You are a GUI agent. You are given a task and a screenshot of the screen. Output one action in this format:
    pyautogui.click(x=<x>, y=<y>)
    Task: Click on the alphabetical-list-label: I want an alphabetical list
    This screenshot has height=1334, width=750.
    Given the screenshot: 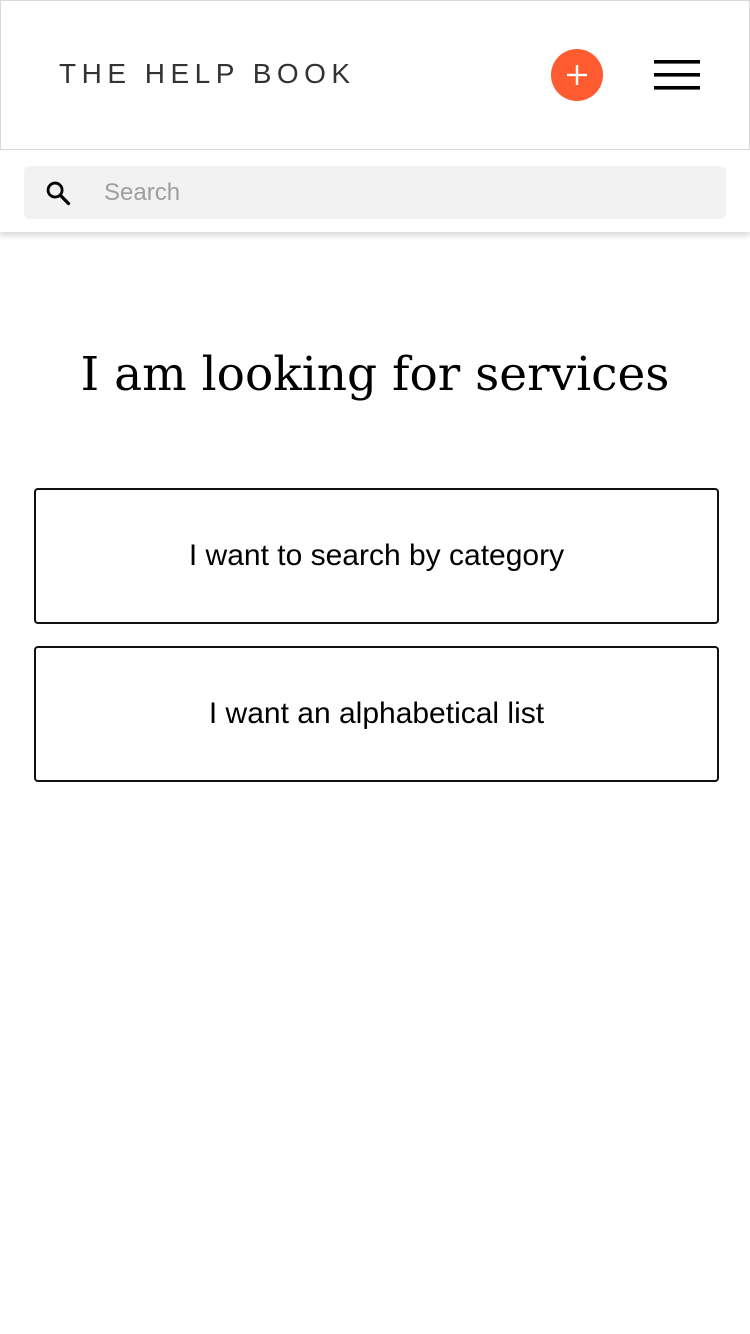 What is the action you would take?
    pyautogui.click(x=376, y=713)
    